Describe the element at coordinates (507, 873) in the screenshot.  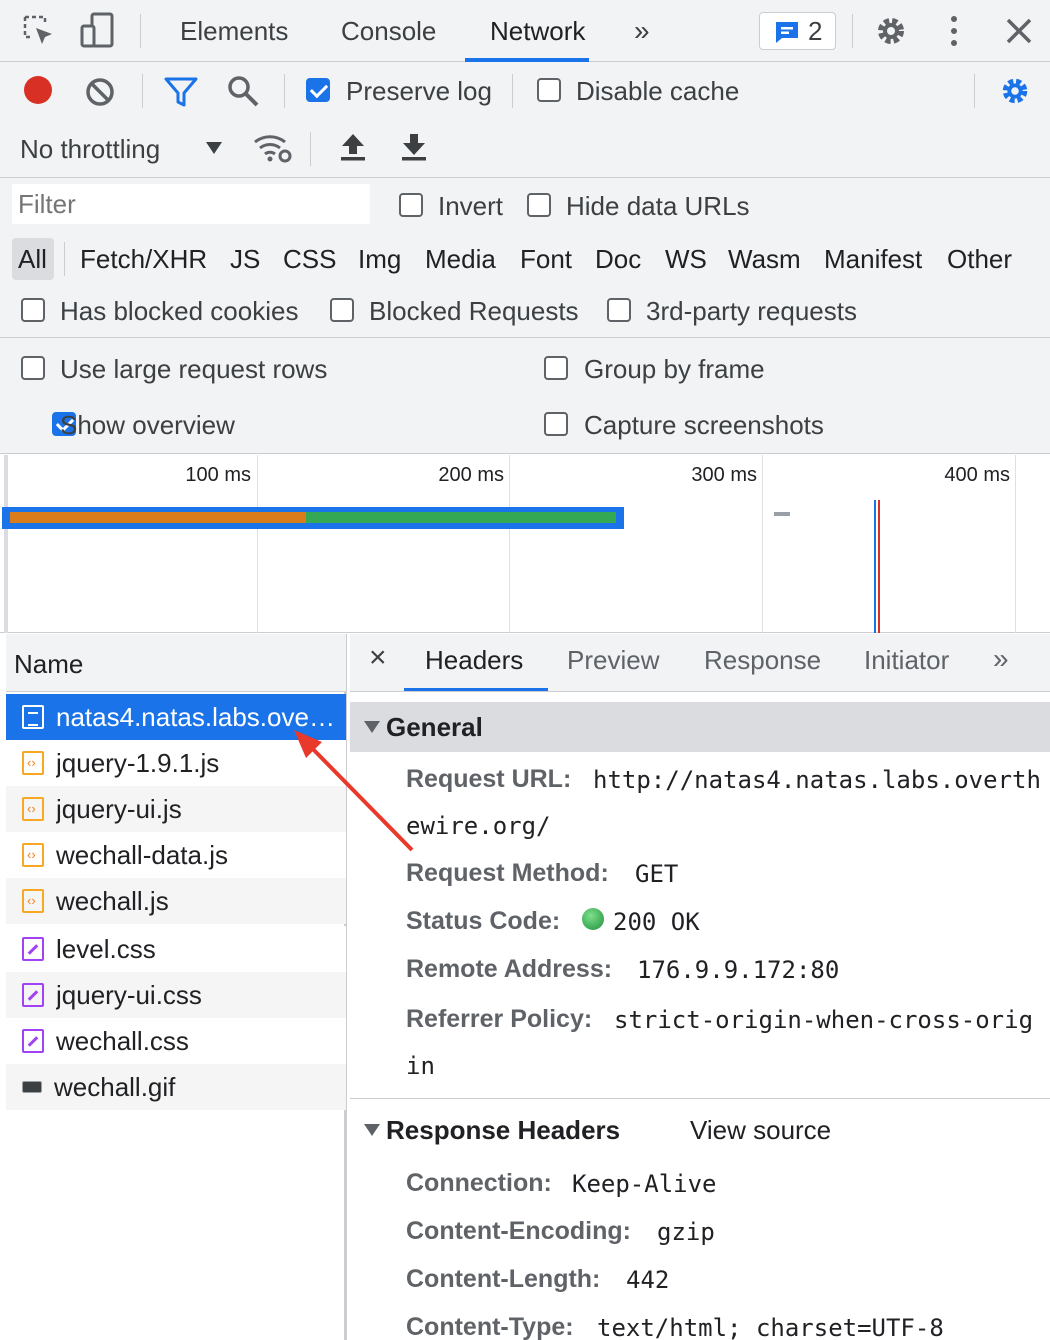
I see `request-method-label: Request Method:` at that location.